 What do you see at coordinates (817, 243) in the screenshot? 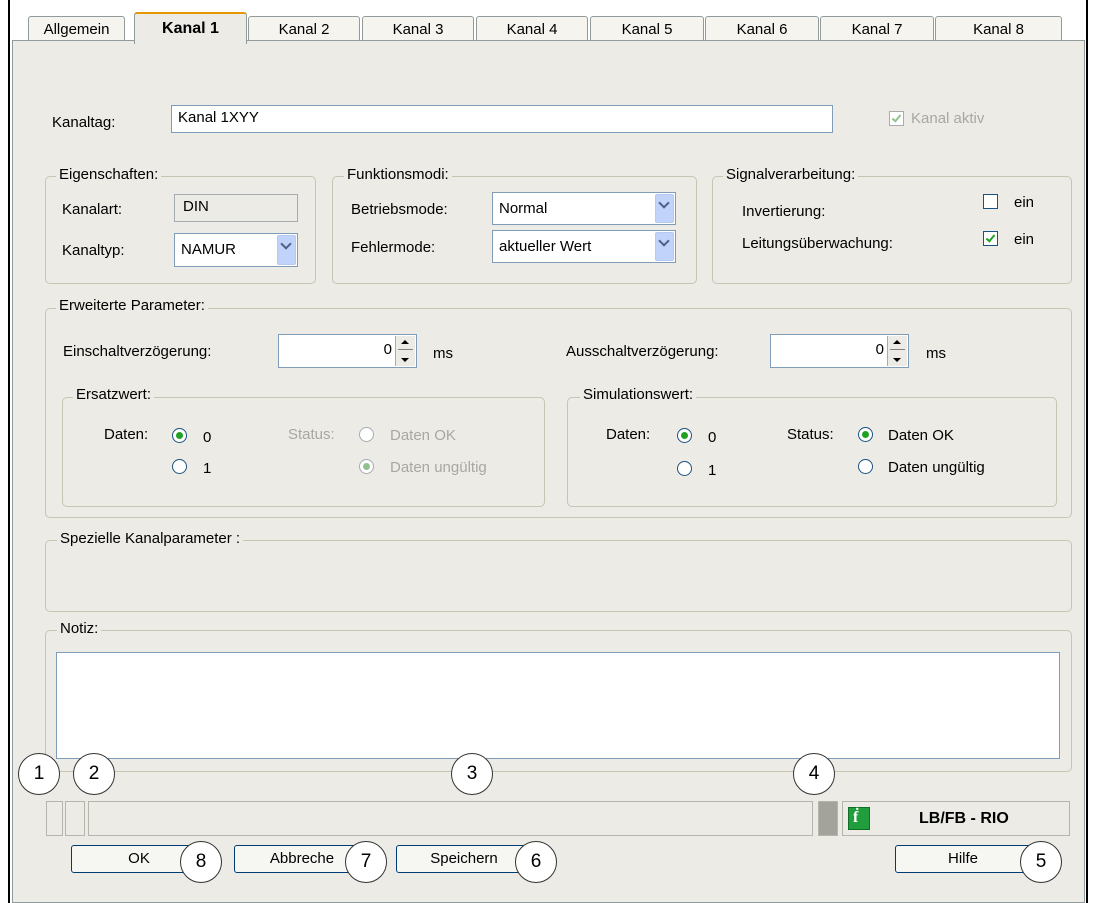
I see `leitung-label: Leitungsüberwachung:` at bounding box center [817, 243].